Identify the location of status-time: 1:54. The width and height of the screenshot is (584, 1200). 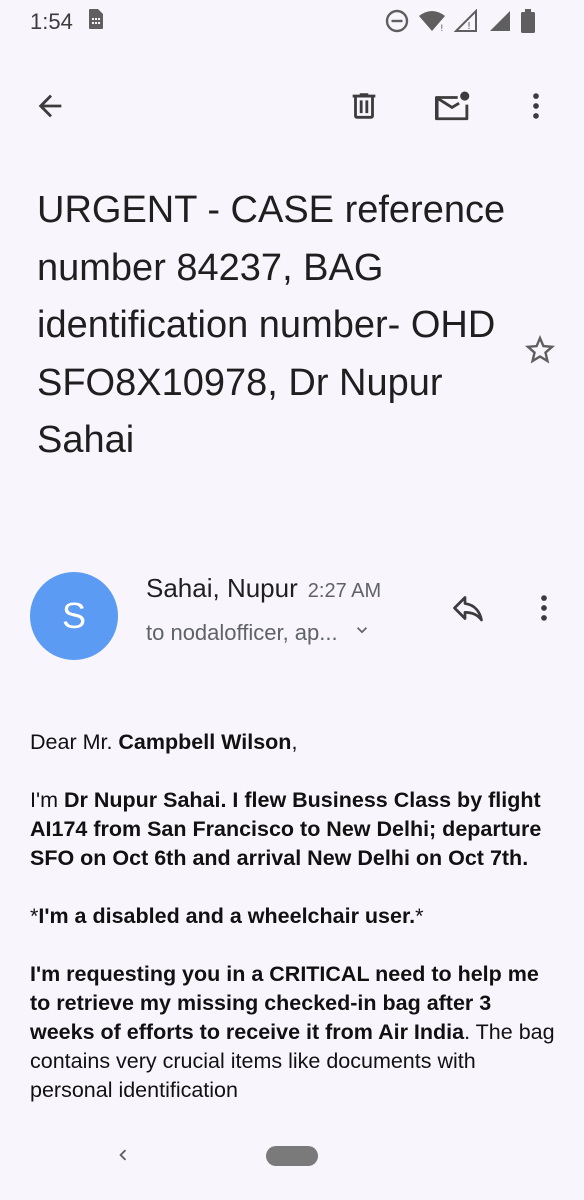
(51, 21).